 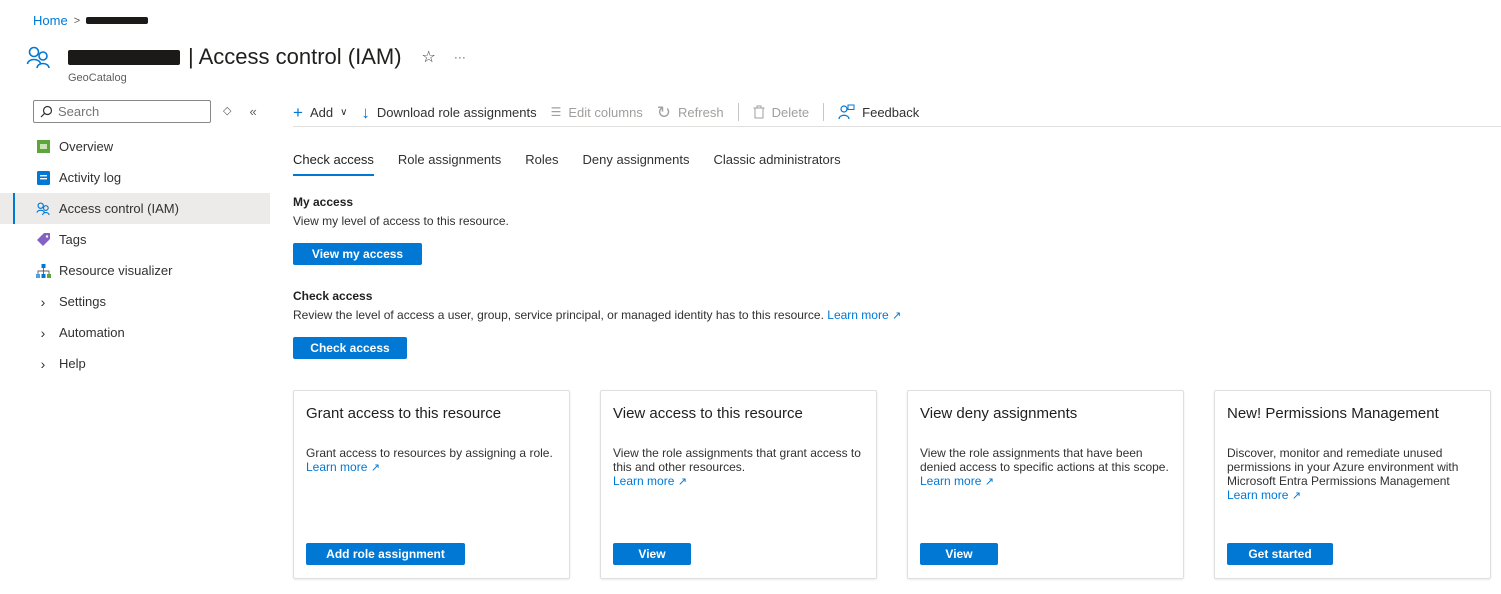 I want to click on add-button-label: Add, so click(x=321, y=112).